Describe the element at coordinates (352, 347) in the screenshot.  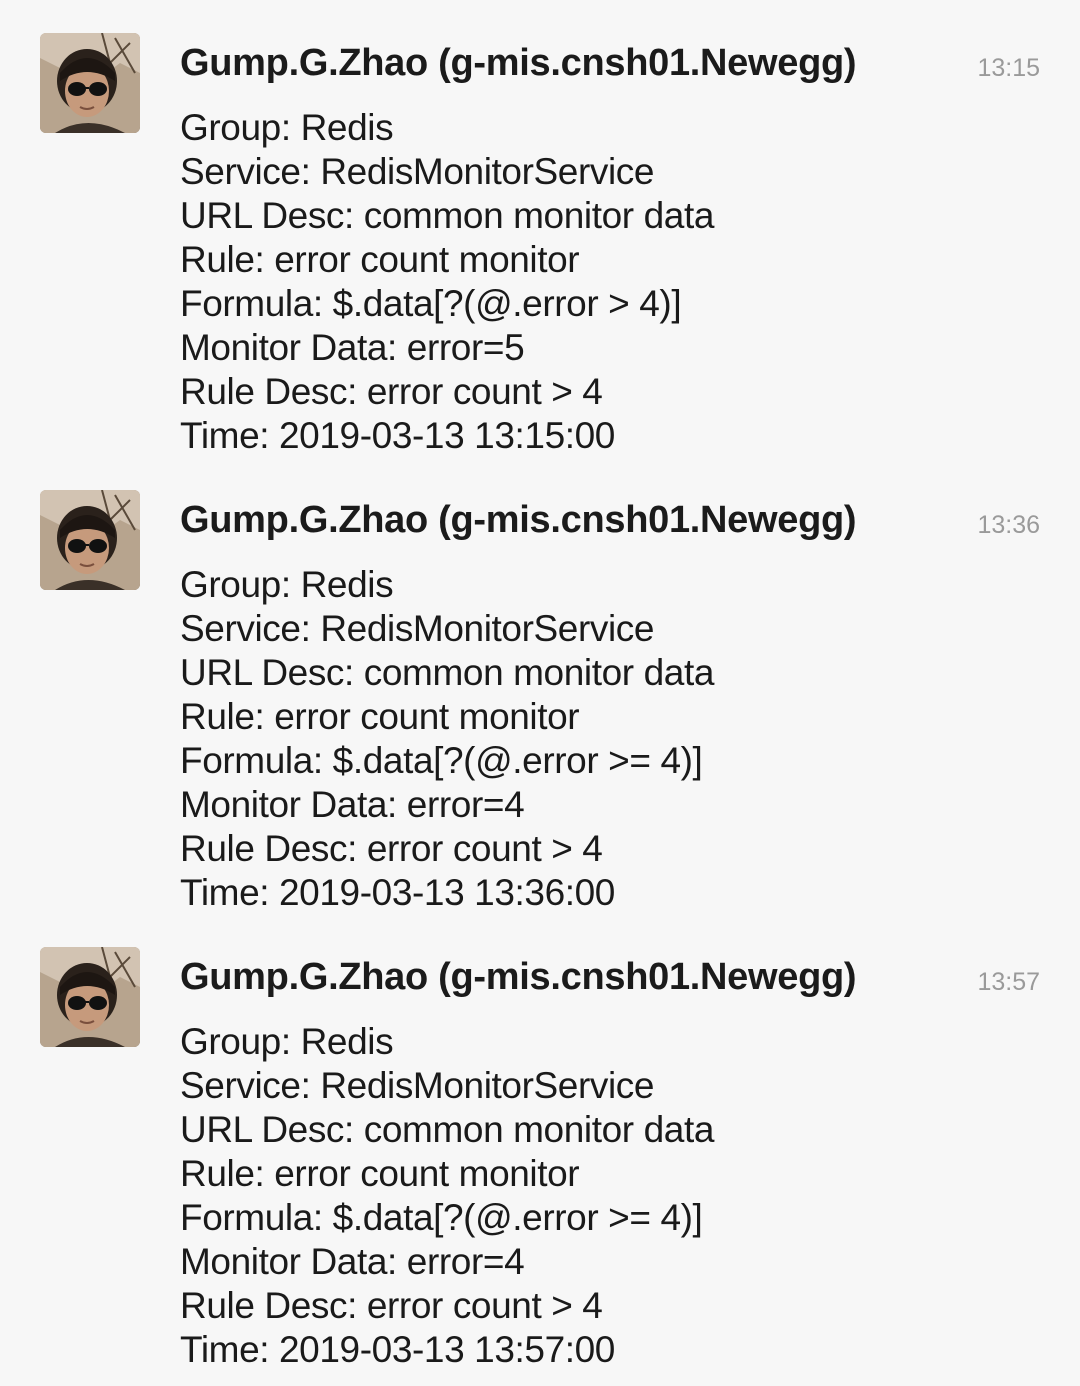
I see `message-line-monitor-data: Monitor Data: error=5` at that location.